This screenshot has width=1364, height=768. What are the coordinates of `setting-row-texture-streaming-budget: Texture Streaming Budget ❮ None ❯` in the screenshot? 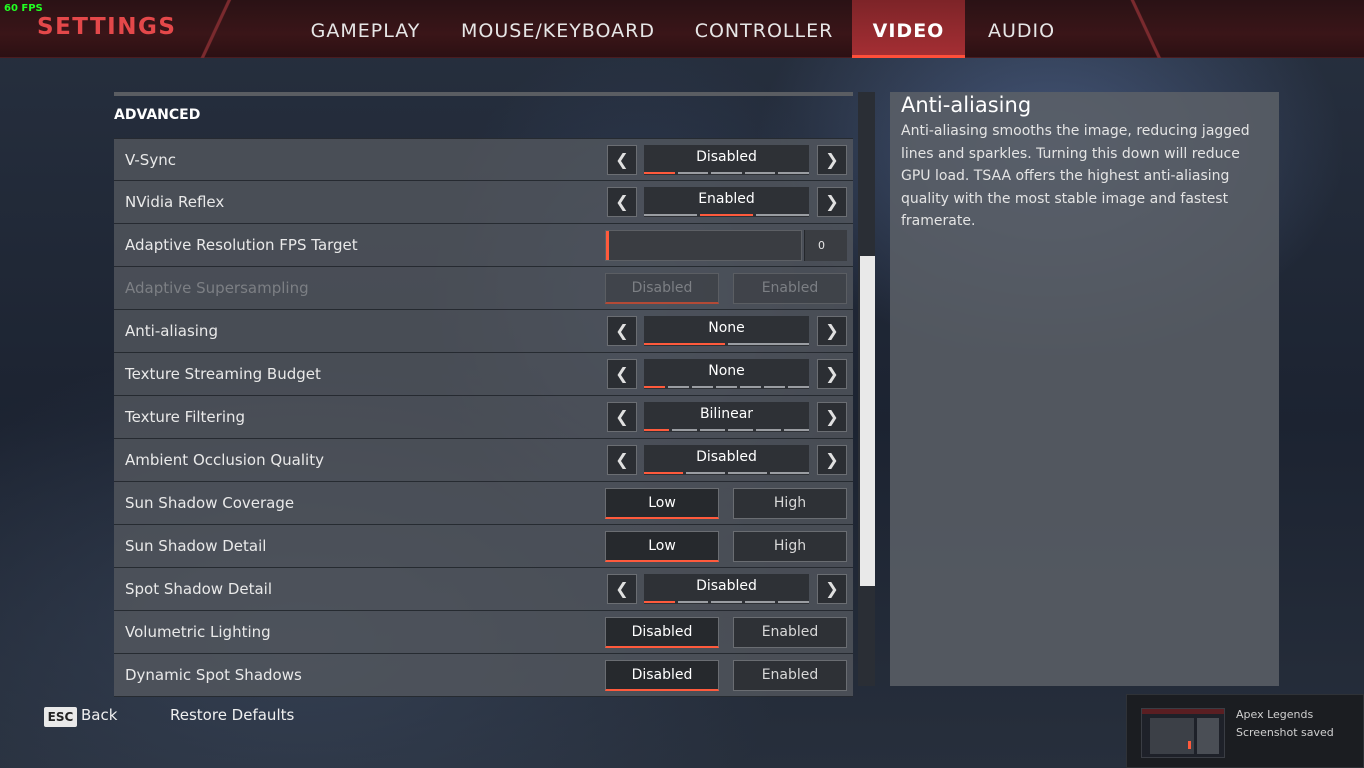 It's located at (483, 374).